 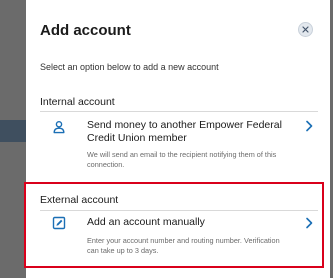 What do you see at coordinates (13, 131) in the screenshot?
I see `page-backdrop-strip` at bounding box center [13, 131].